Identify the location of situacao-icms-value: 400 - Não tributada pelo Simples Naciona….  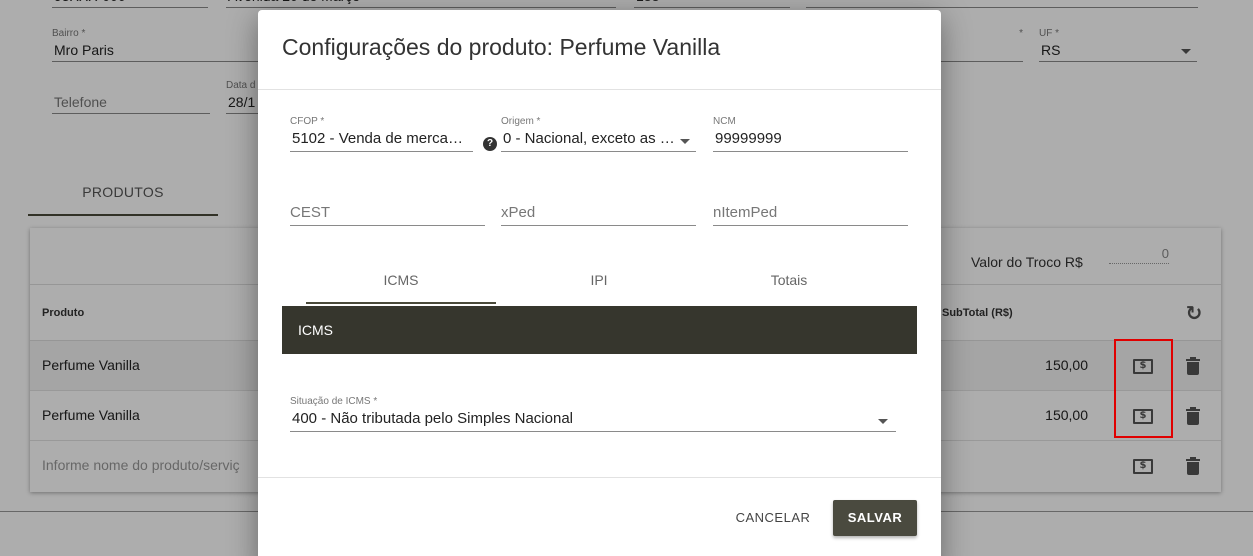
(593, 420).